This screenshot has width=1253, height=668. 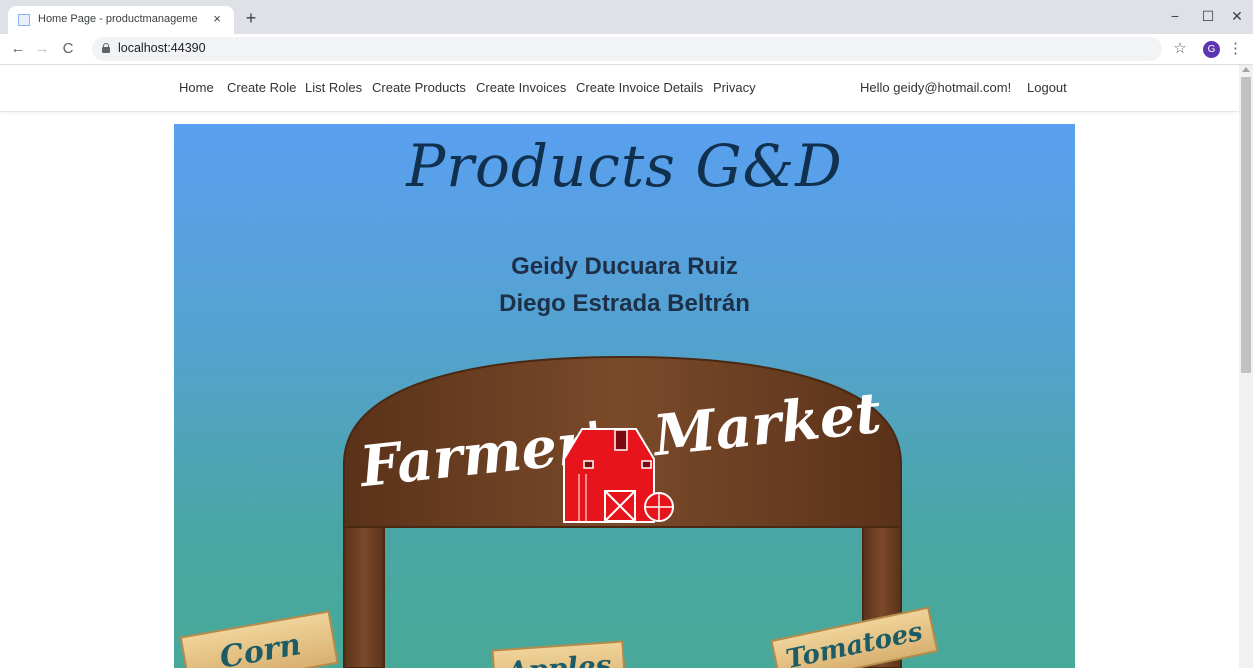 I want to click on browser-toolbar: ← → C localhost:44390 ☆ G ⋮, so click(x=626, y=49).